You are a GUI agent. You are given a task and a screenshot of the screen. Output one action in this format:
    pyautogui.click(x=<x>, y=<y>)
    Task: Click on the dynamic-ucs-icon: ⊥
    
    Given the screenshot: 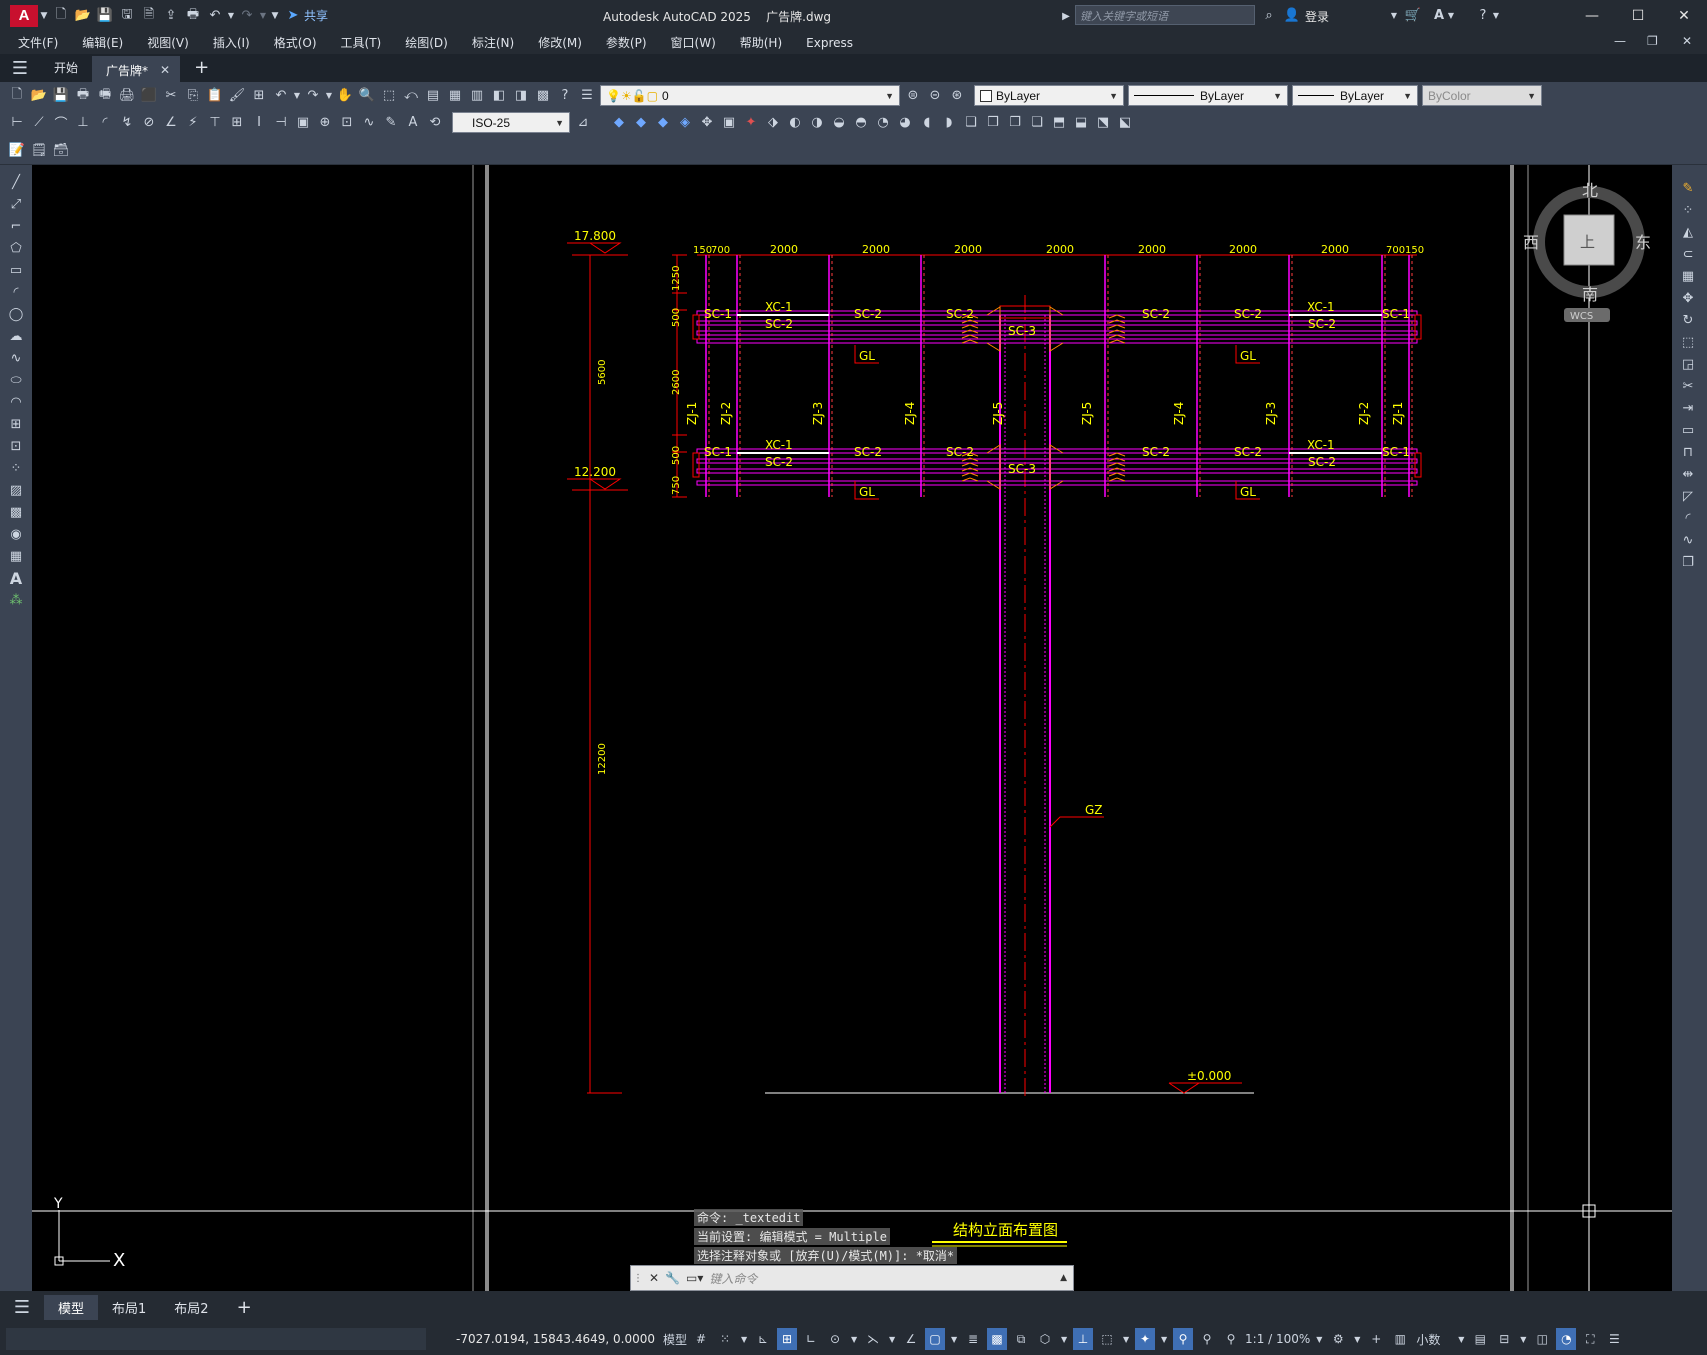 What is the action you would take?
    pyautogui.click(x=1083, y=1339)
    